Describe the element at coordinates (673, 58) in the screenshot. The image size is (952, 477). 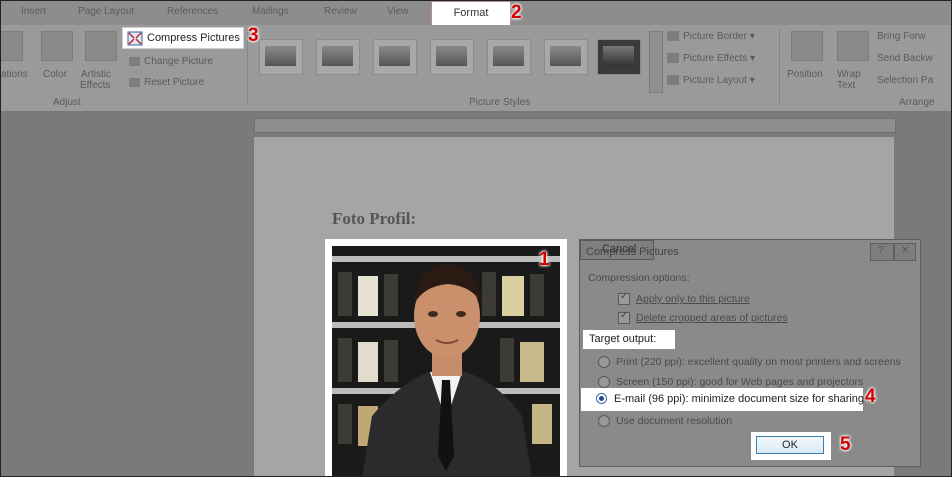
I see `picture-effects-icon` at that location.